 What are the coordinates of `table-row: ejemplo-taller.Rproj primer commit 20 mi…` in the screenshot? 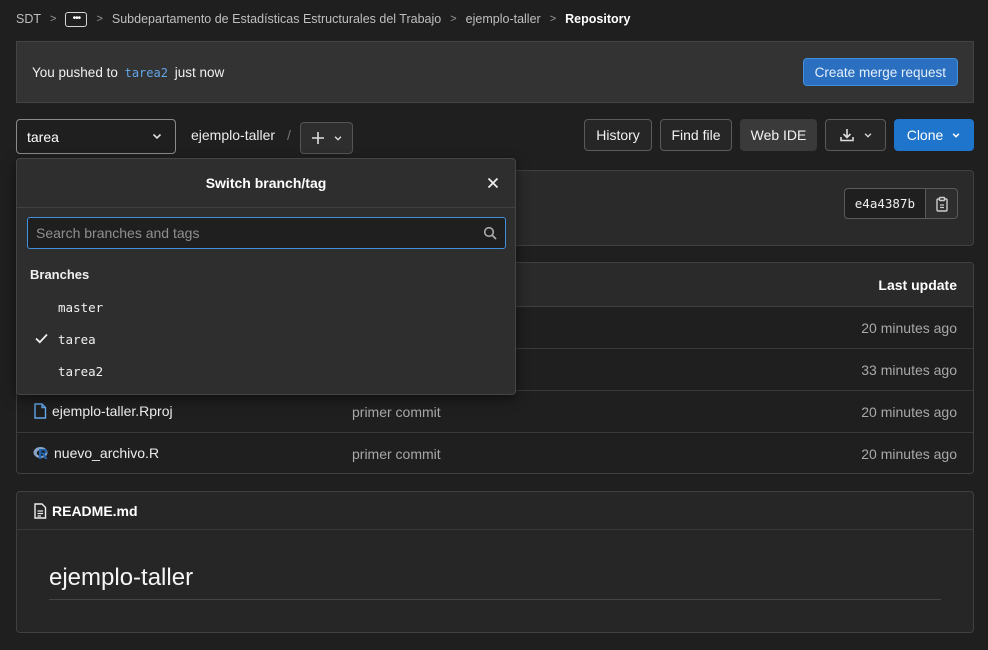 It's located at (495, 412).